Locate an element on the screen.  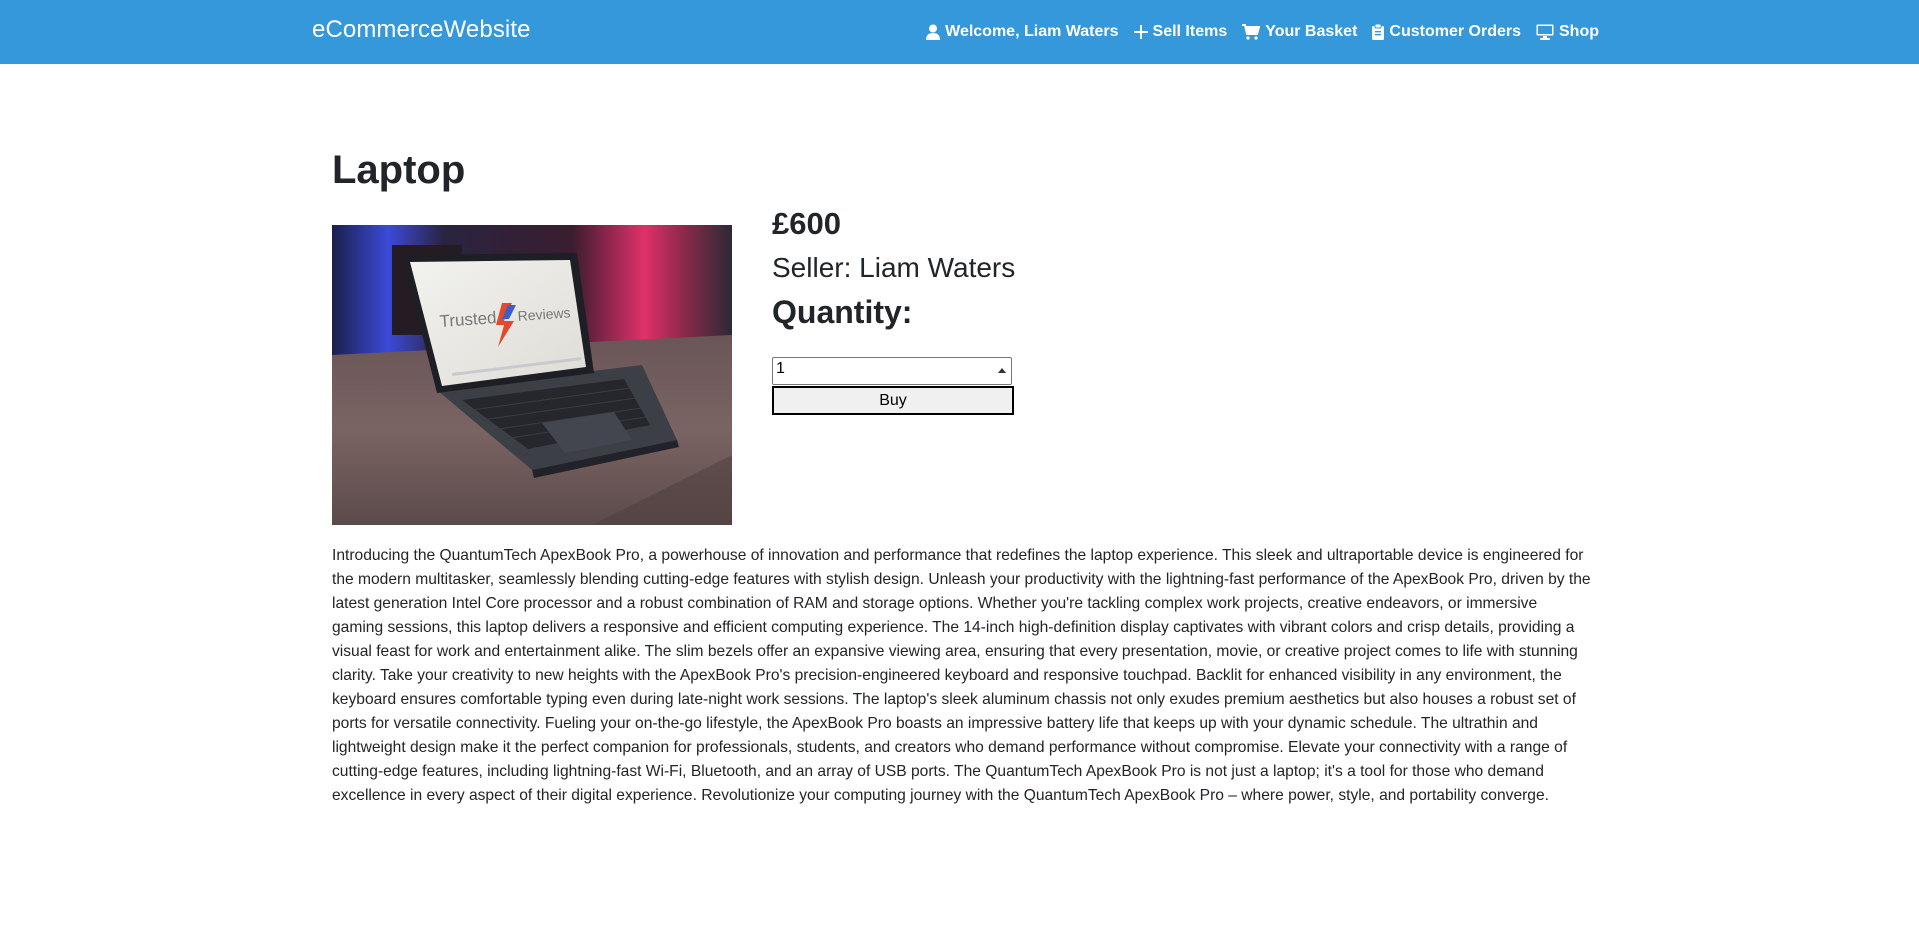
clipboard-icon is located at coordinates (1378, 32).